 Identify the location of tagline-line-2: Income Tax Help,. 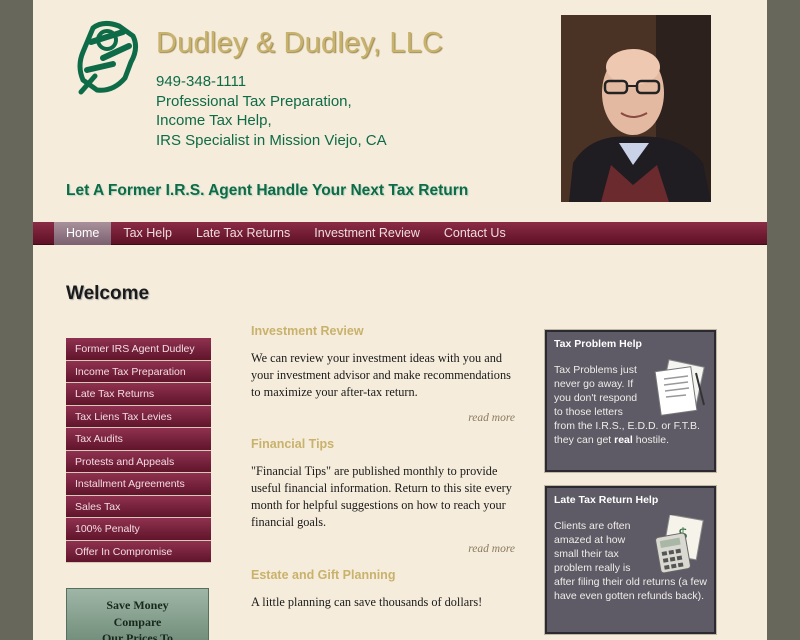
(214, 120).